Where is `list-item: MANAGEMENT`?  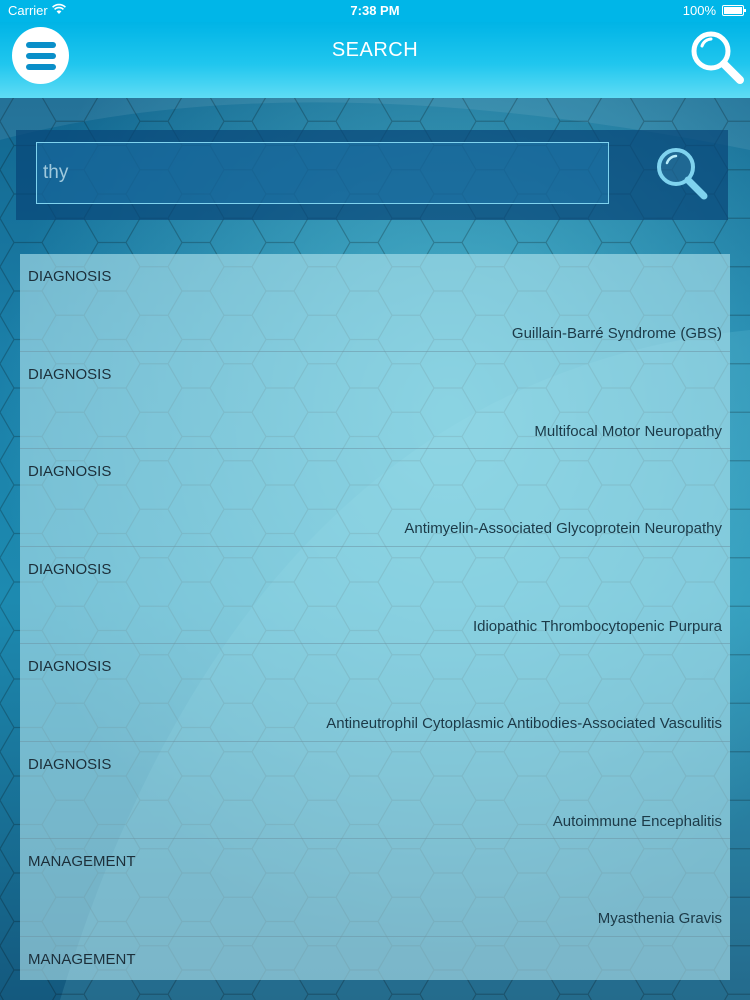
list-item: MANAGEMENT is located at coordinates (375, 959).